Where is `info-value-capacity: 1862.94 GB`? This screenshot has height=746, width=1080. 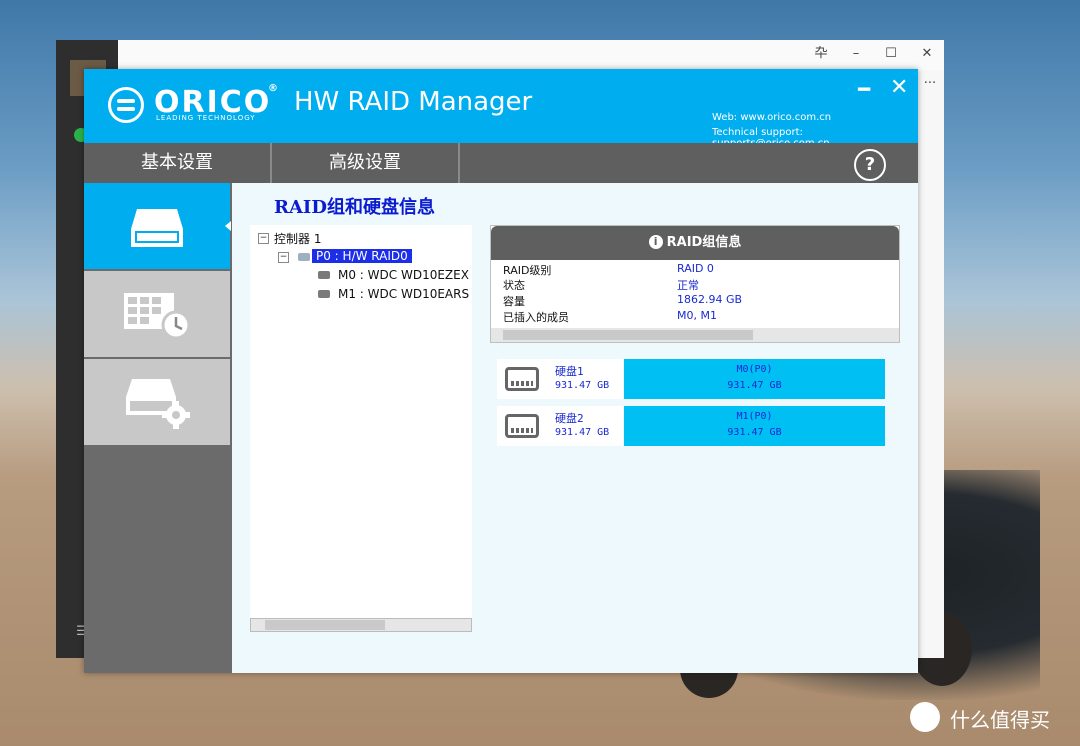
info-value-capacity: 1862.94 GB is located at coordinates (710, 299).